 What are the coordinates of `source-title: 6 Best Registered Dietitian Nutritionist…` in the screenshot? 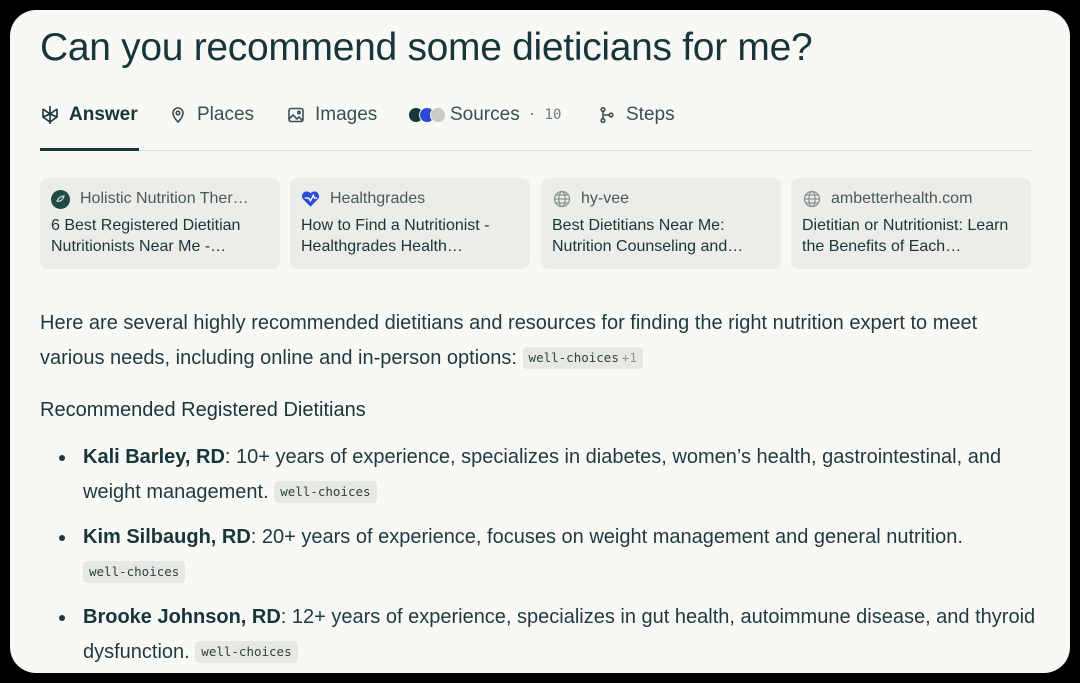 It's located at (146, 236).